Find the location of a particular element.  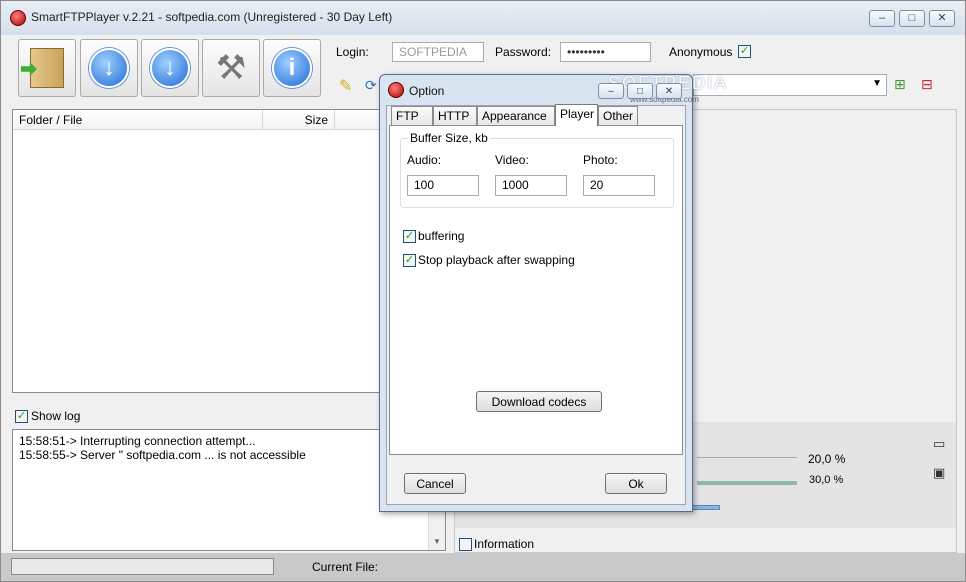

tab-player: Player is located at coordinates (576, 115).